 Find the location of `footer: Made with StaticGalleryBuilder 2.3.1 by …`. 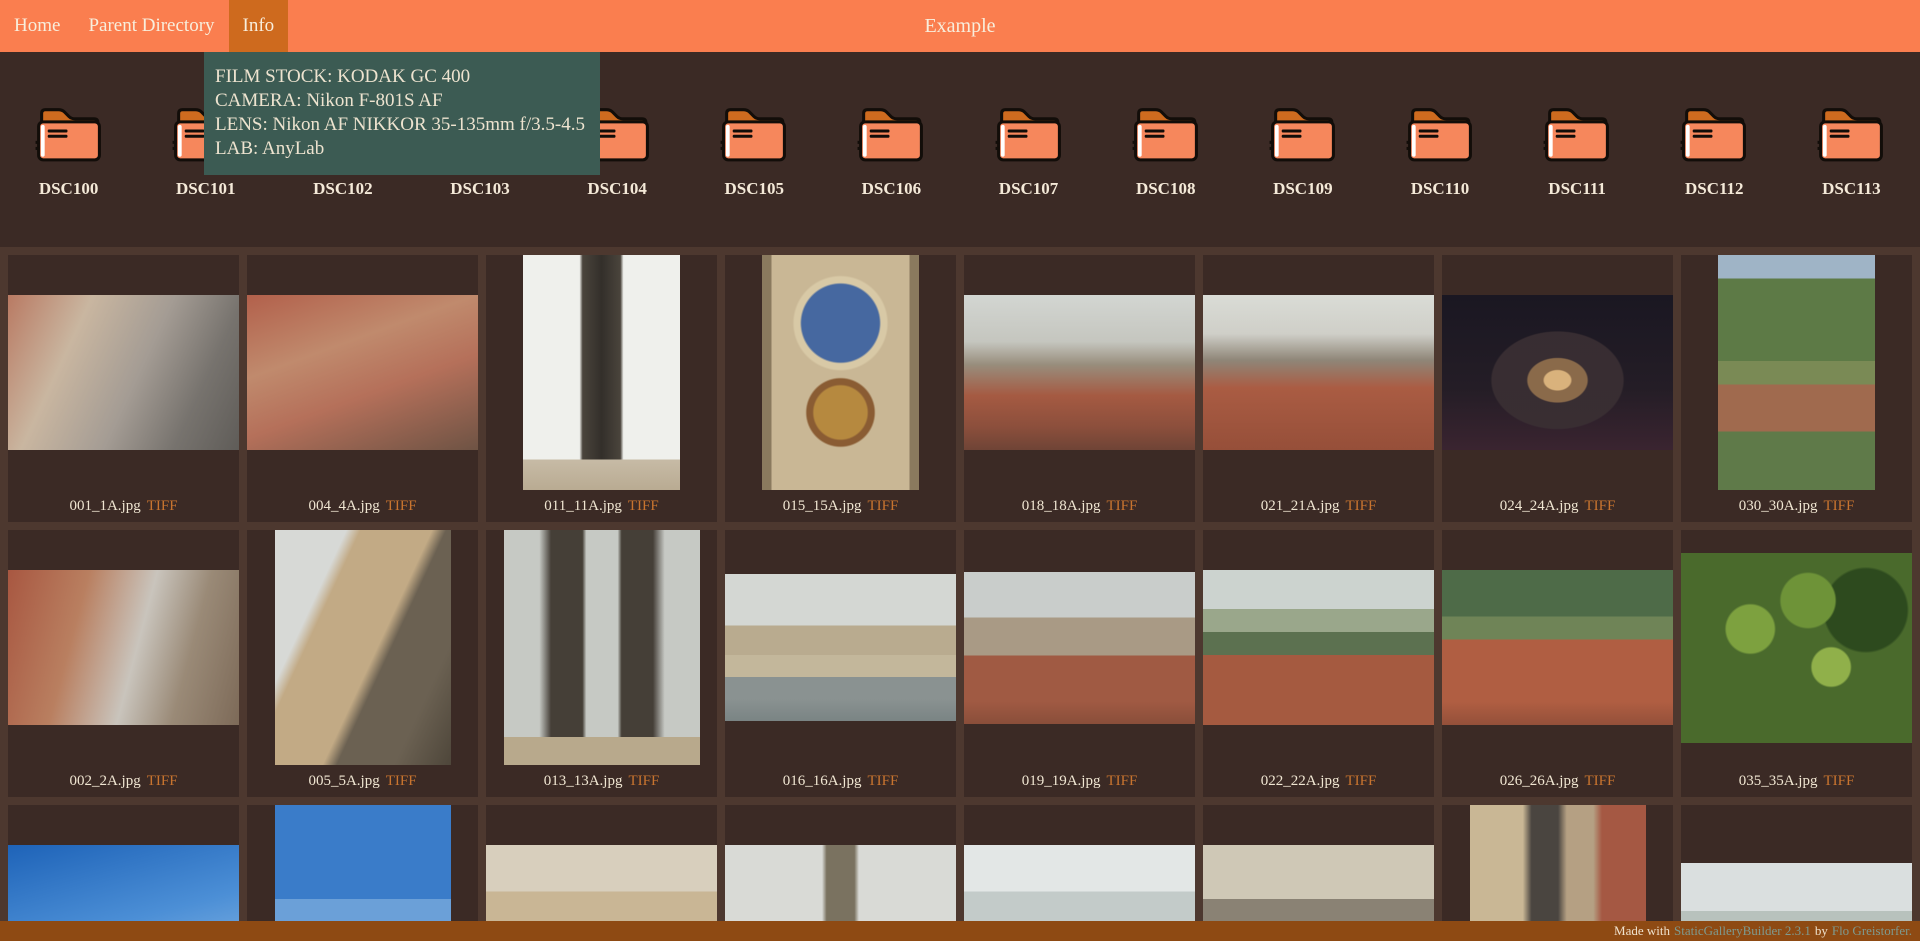

footer: Made with StaticGalleryBuilder 2.3.1 by … is located at coordinates (960, 931).